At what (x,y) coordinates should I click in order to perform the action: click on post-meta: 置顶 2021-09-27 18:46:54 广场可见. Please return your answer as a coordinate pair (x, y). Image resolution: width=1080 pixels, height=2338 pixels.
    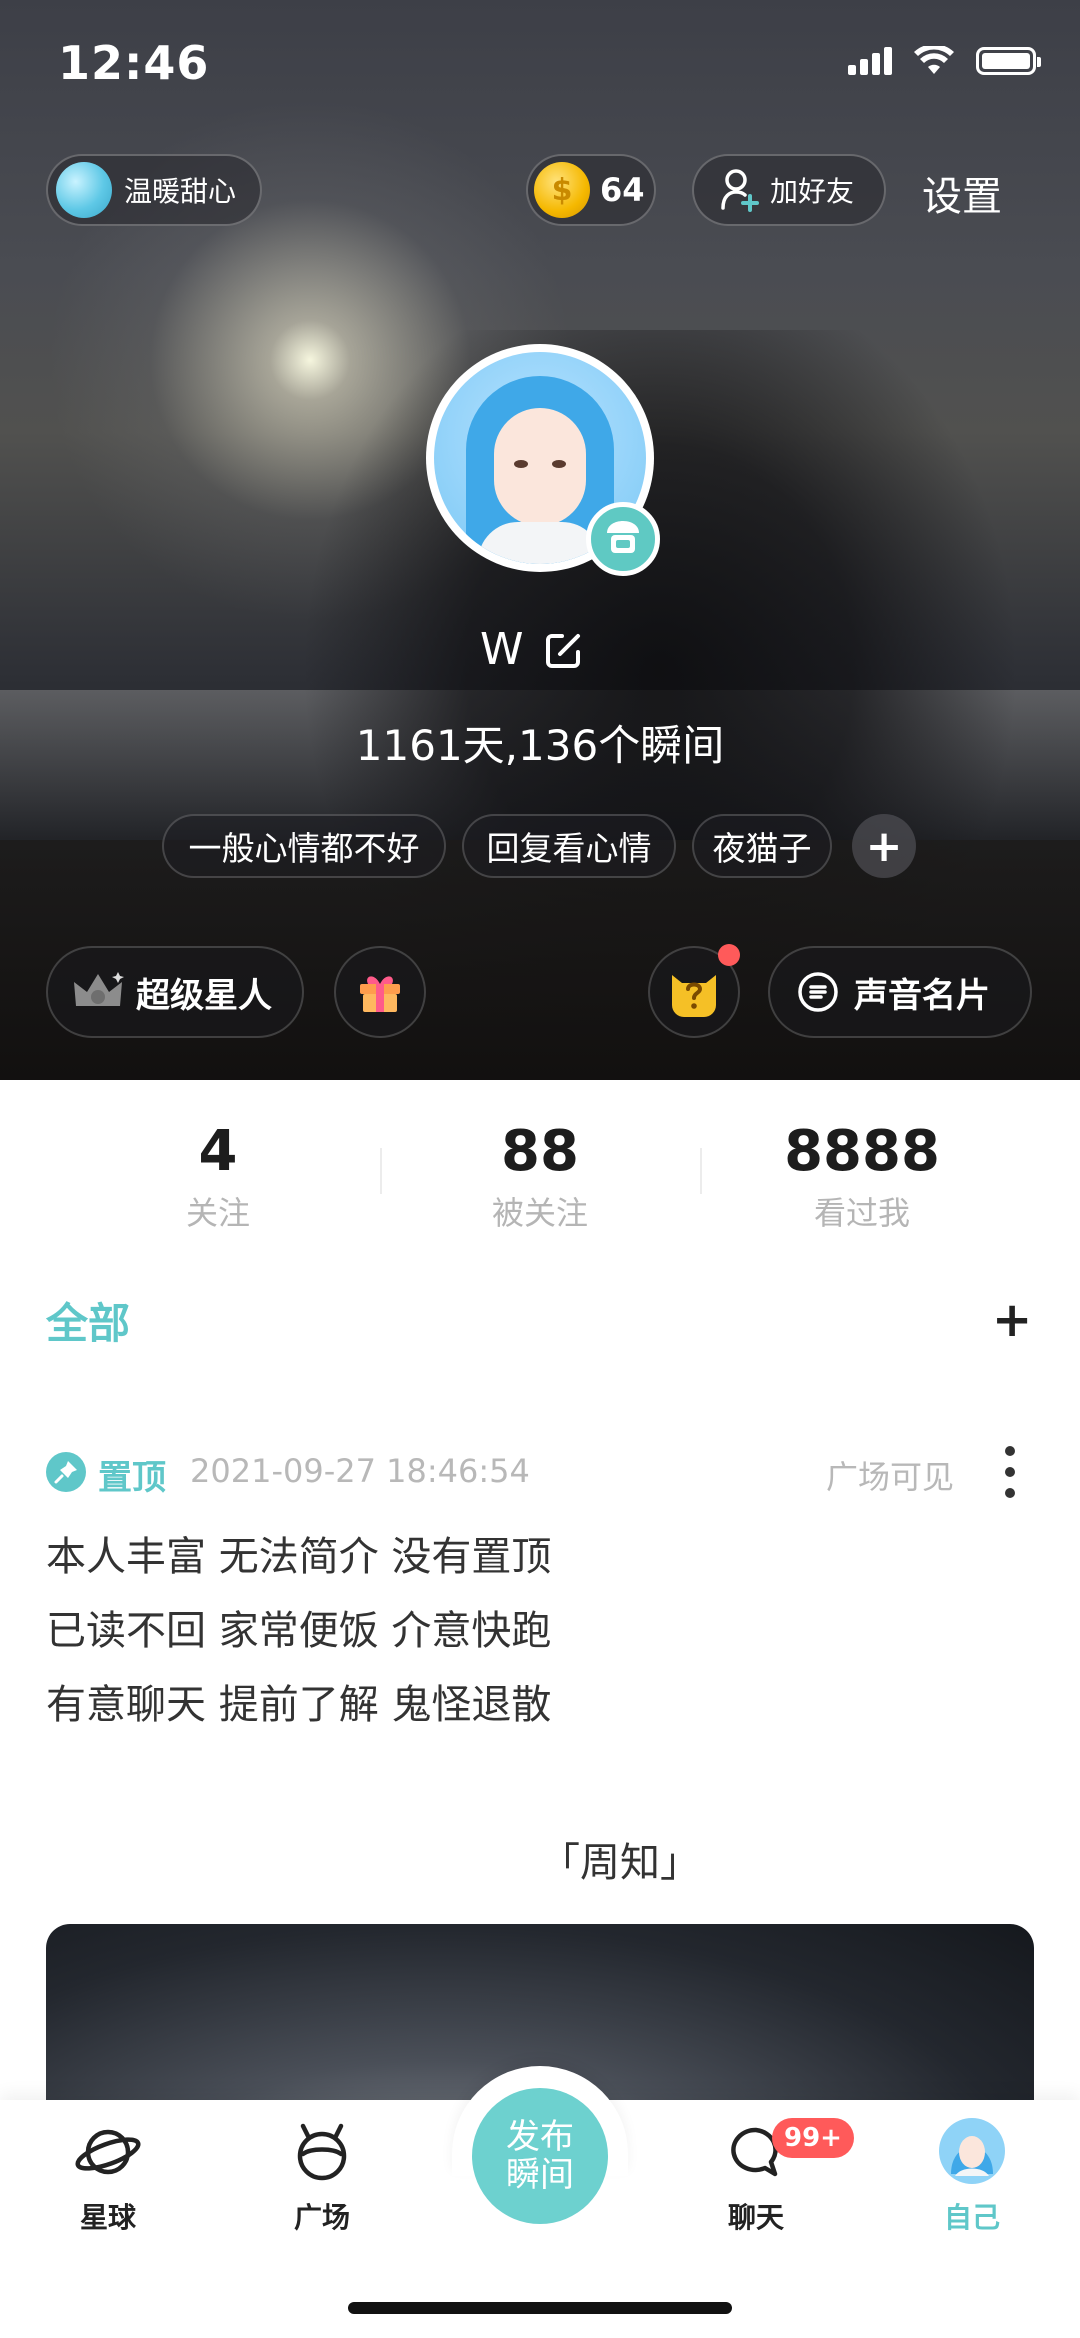
    Looking at the image, I should click on (541, 1472).